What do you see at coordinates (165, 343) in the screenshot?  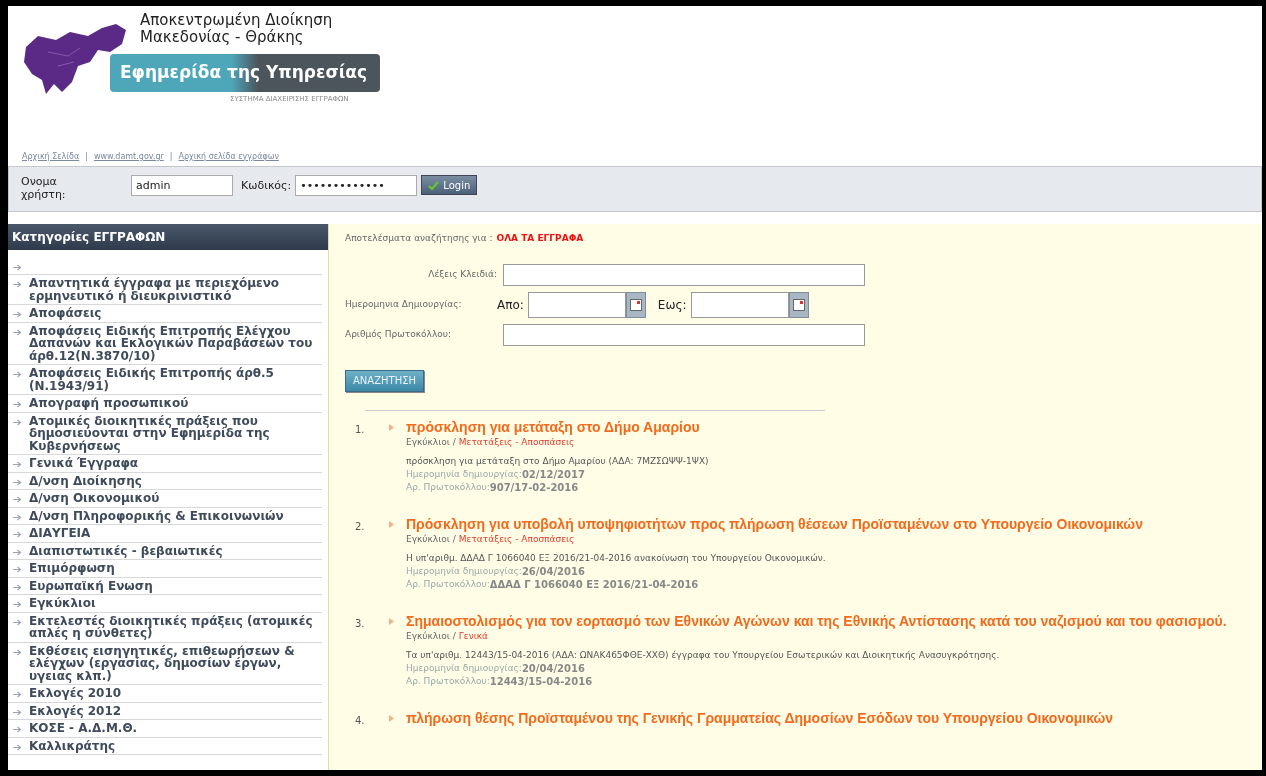 I see `sidebar-item: Αποφάσεις Ειδικής Επιτροπής Ελέγχου Δαπανών και Εκλογικών Παραβάσεων του άρθ.12(Ν.3870/10)` at bounding box center [165, 343].